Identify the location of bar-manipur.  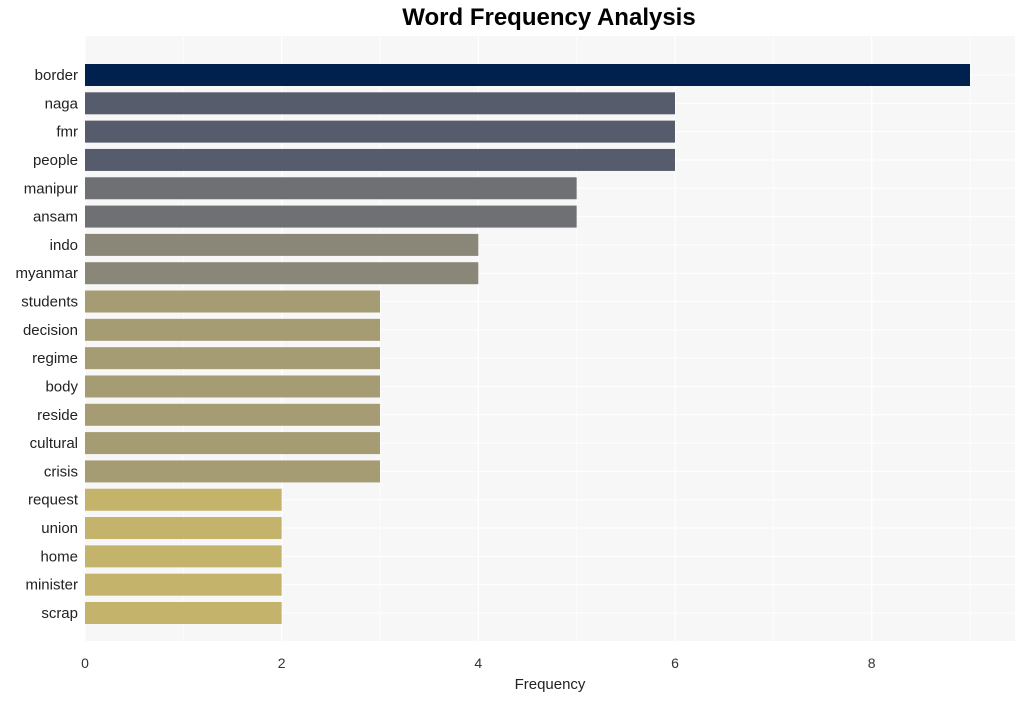
(331, 188).